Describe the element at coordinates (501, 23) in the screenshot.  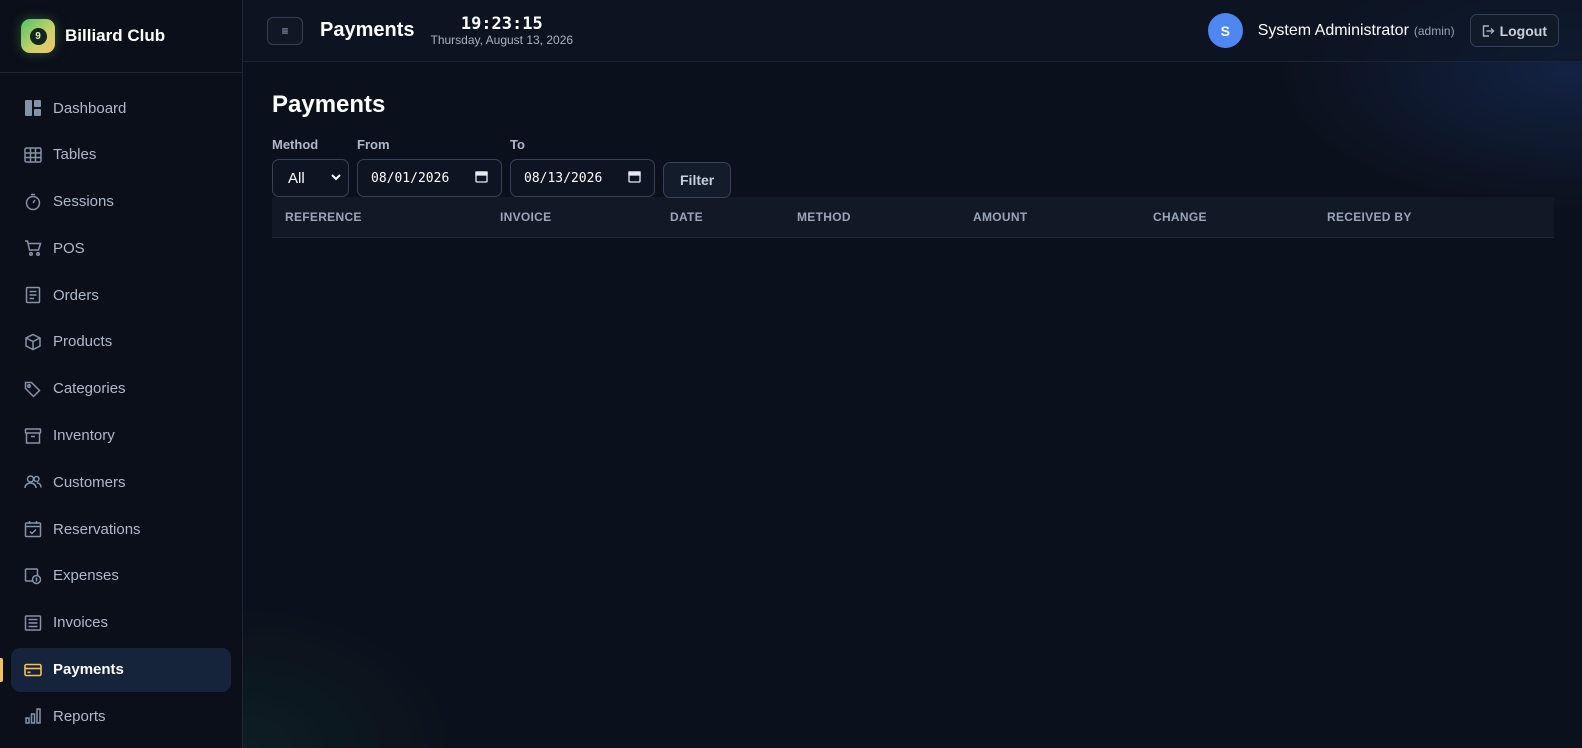
I see `clock-time: 19:23:15` at that location.